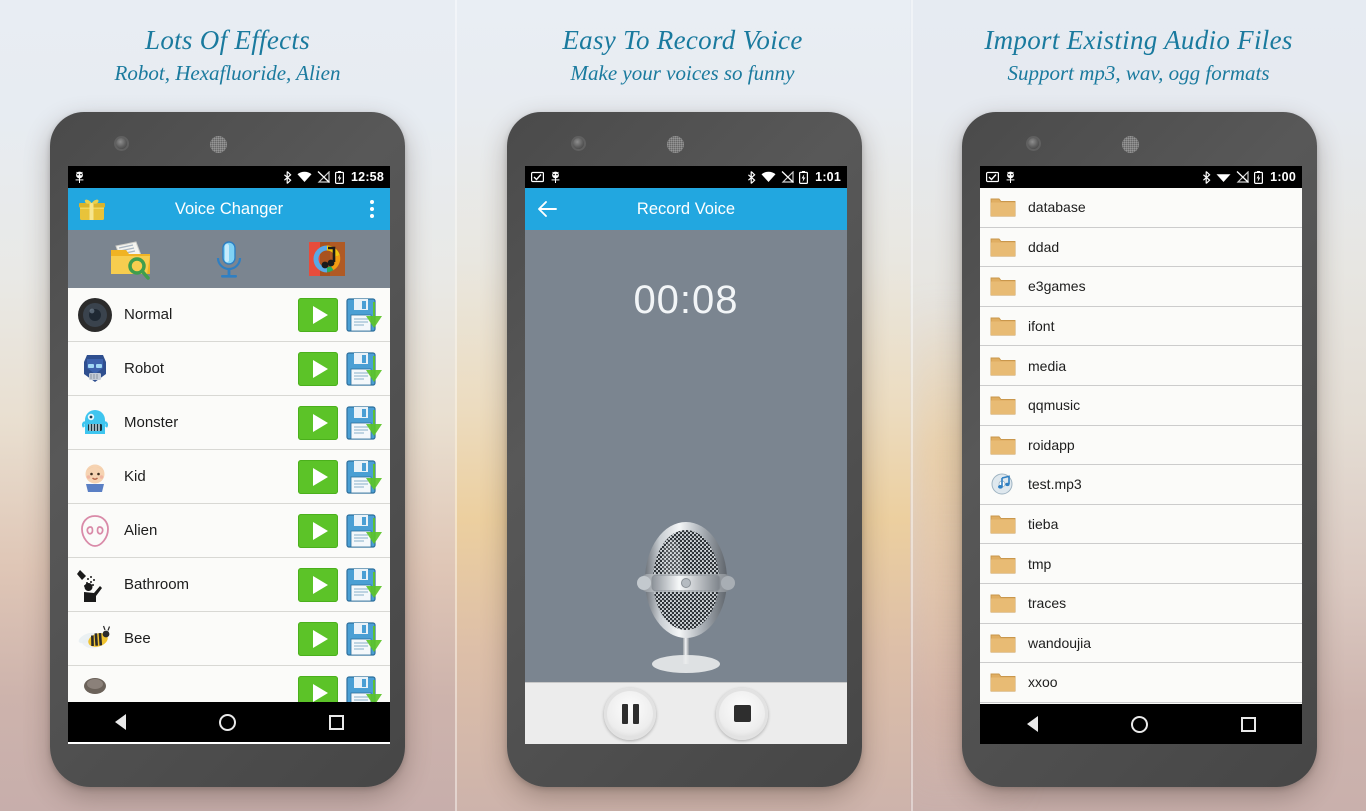  I want to click on pause-icon, so click(630, 713).